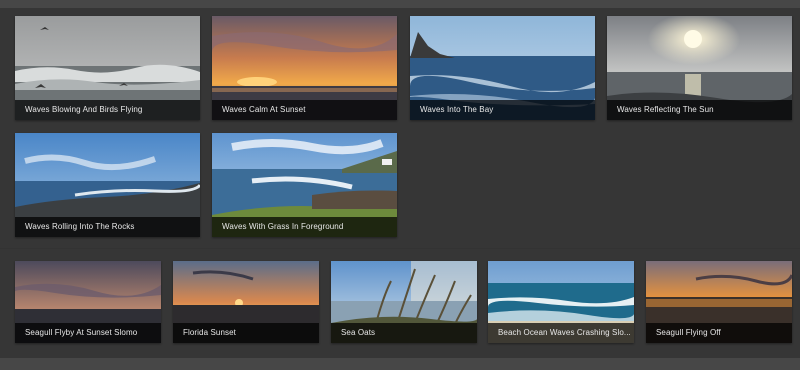 The height and width of the screenshot is (370, 800). What do you see at coordinates (107, 68) in the screenshot?
I see `video-thumbnail: Waves Blowing And Birds Flying` at bounding box center [107, 68].